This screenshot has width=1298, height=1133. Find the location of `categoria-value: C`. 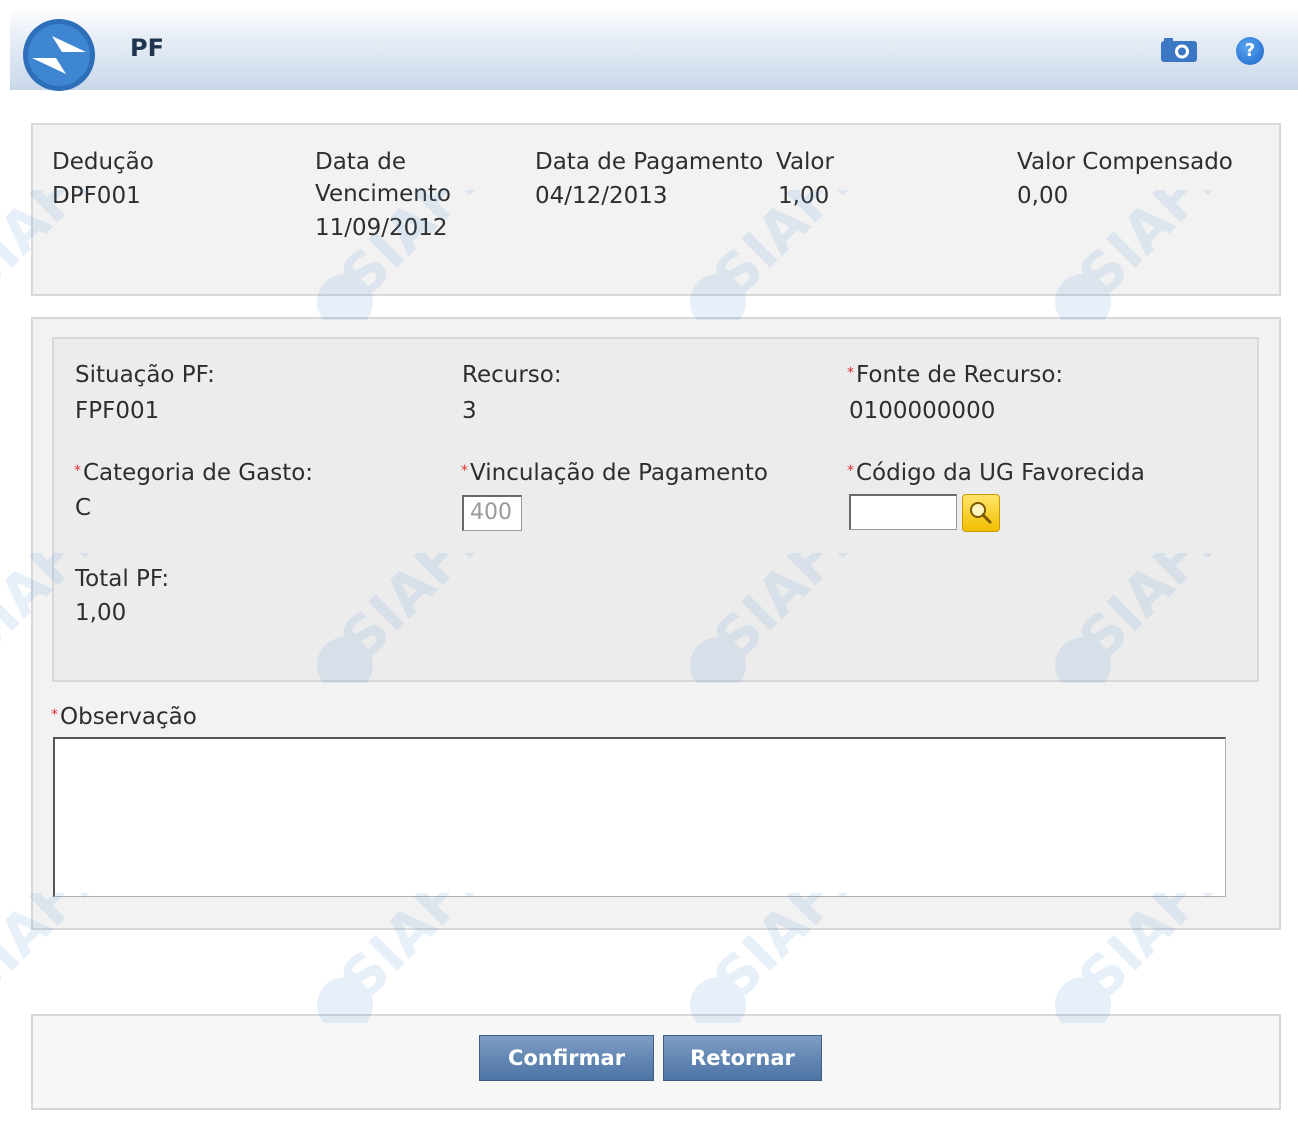

categoria-value: C is located at coordinates (83, 508).